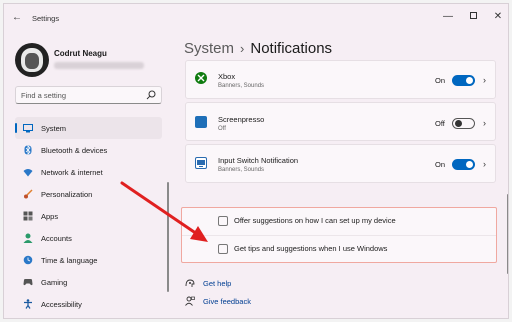  What do you see at coordinates (88, 128) in the screenshot?
I see `sidebar-item-system: System` at bounding box center [88, 128].